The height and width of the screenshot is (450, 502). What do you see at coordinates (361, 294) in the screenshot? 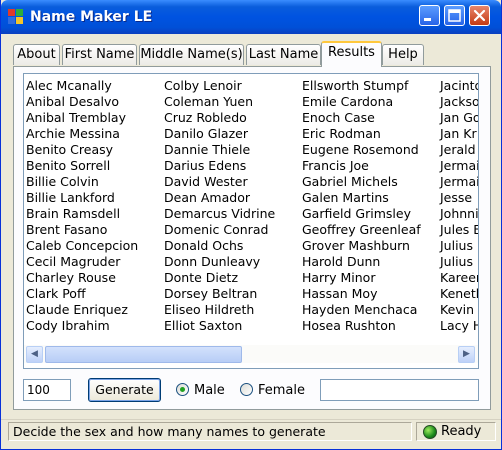
I see `list-item: Hassan Moy` at bounding box center [361, 294].